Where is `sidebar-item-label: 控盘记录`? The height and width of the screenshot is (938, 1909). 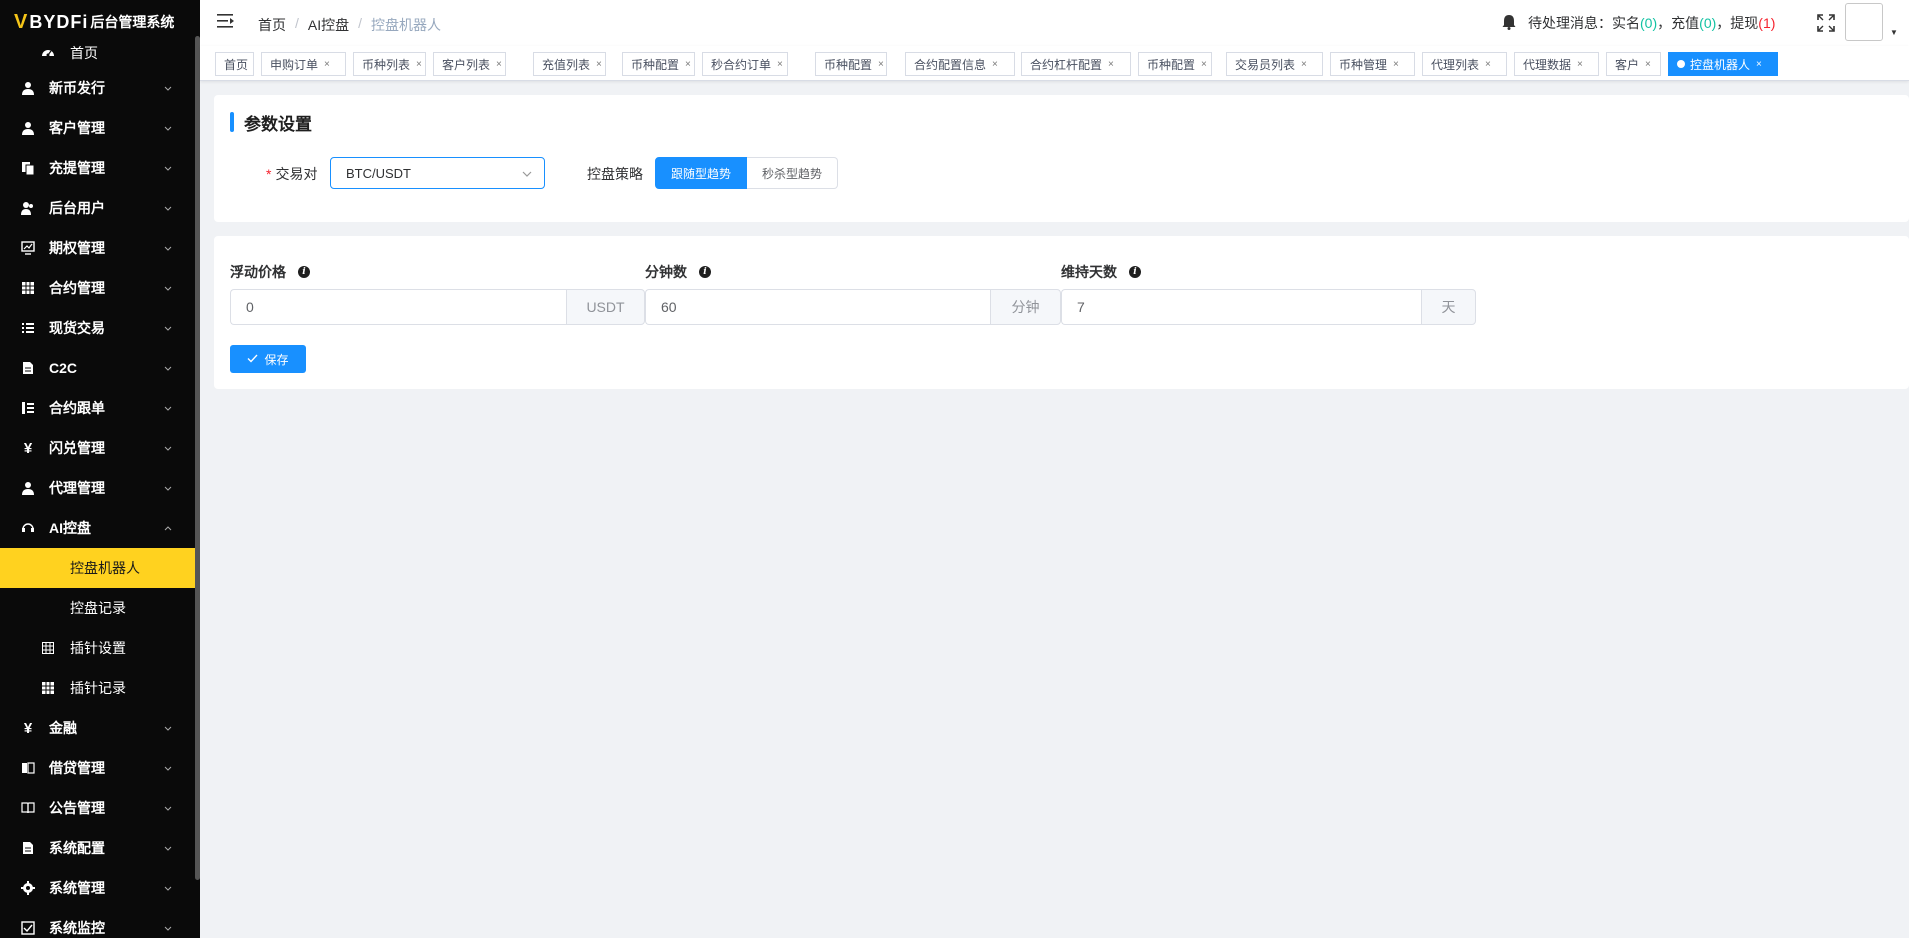 sidebar-item-label: 控盘记录 is located at coordinates (98, 608).